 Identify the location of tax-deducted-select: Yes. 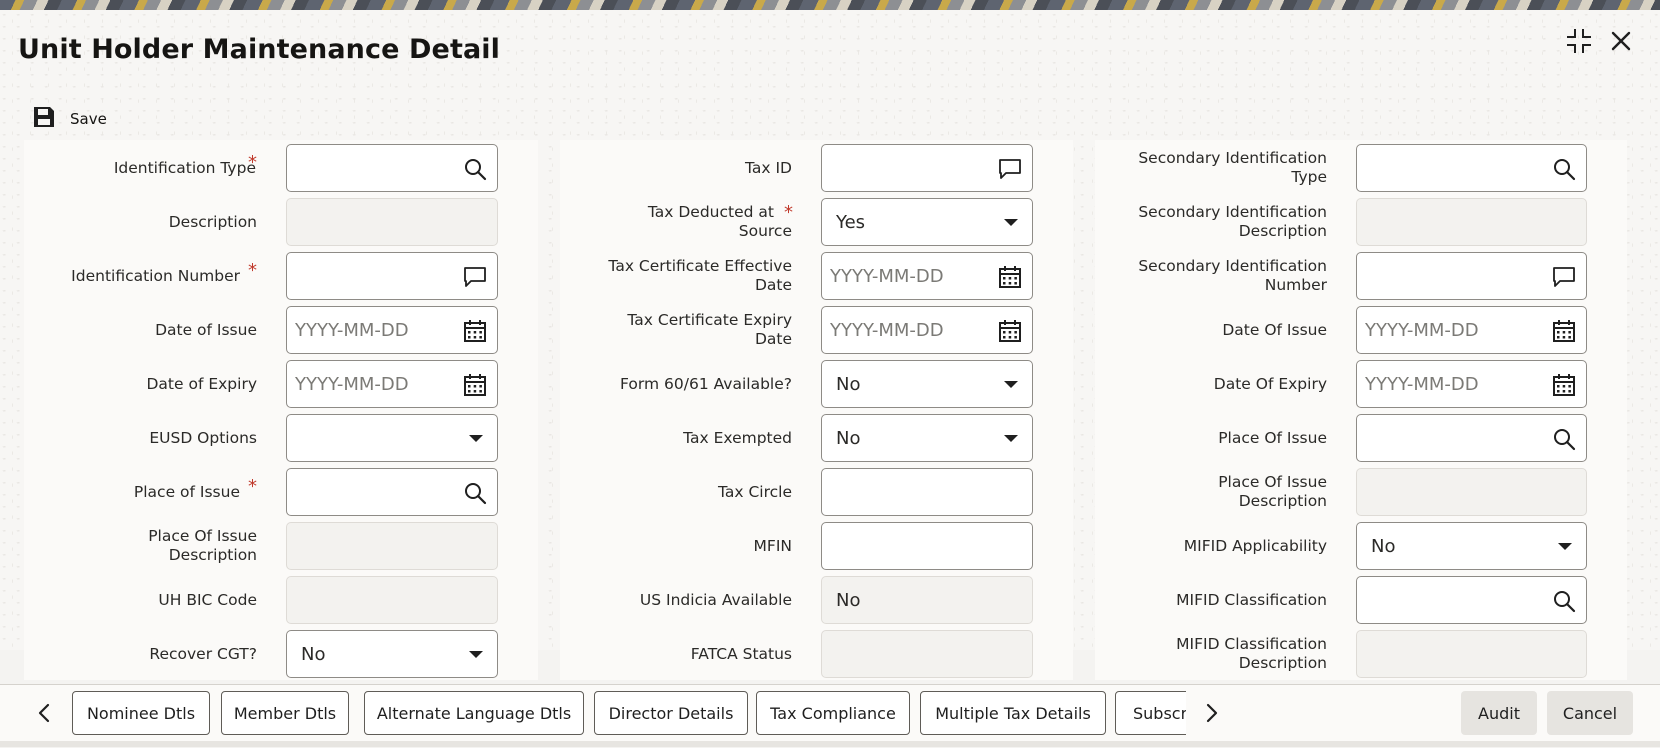
(927, 222).